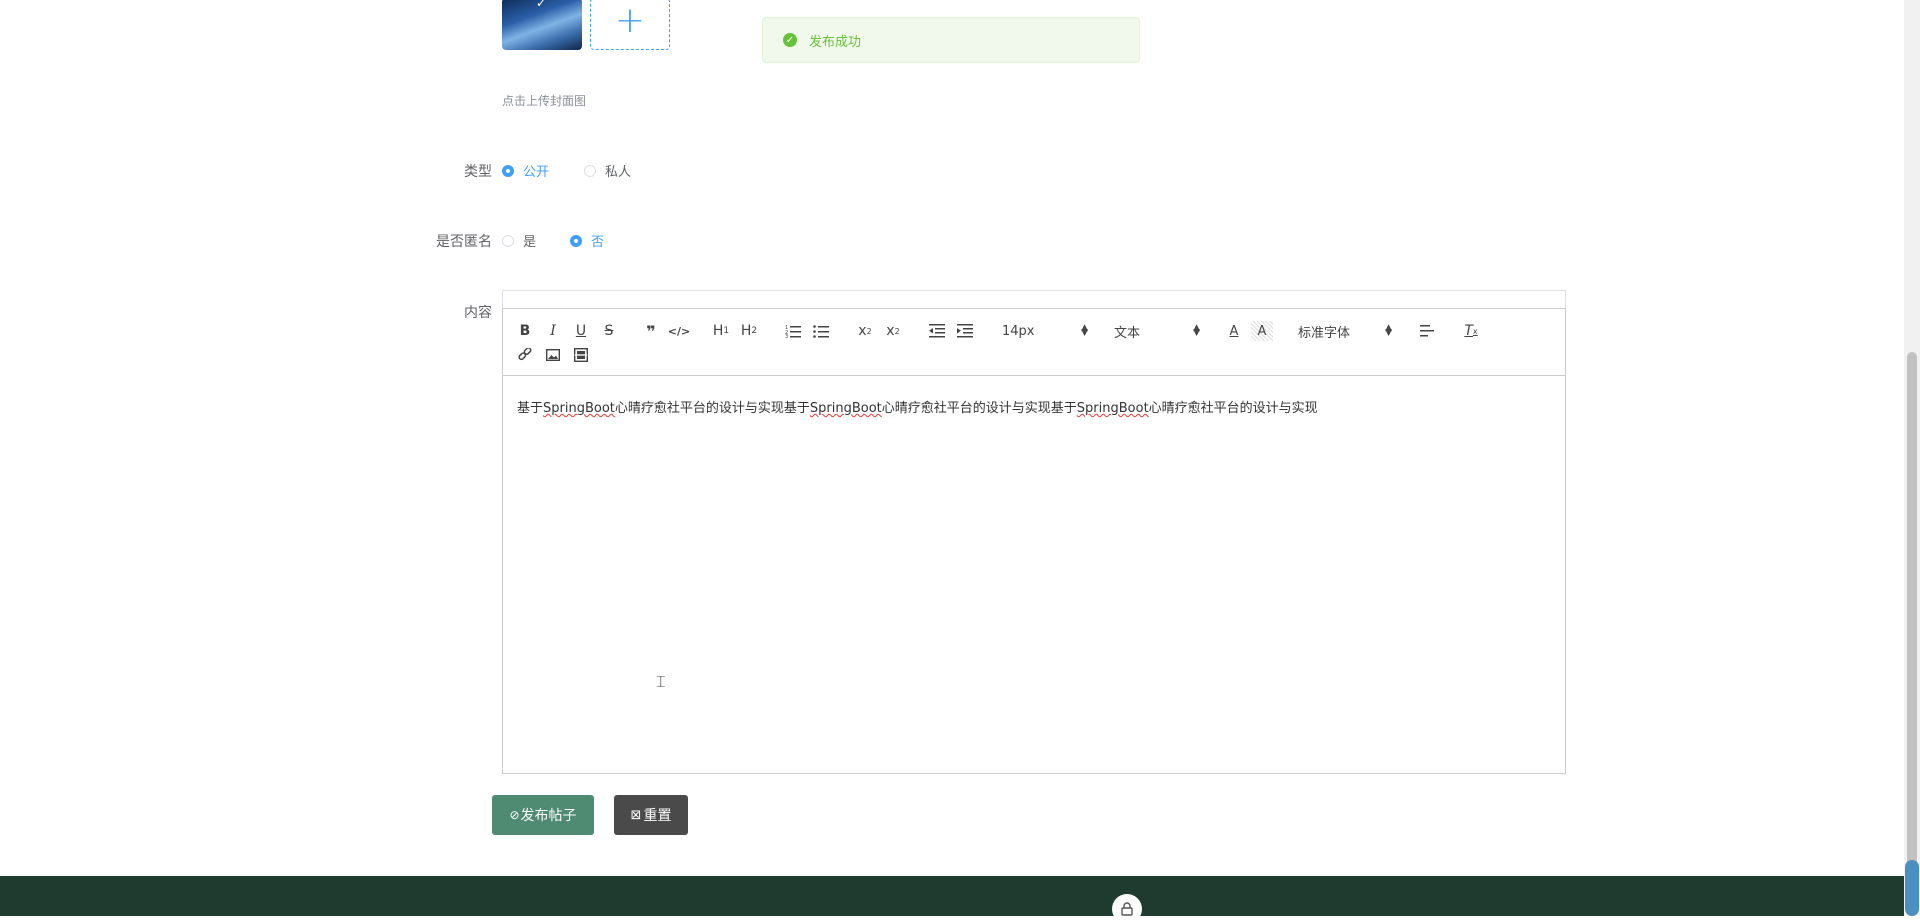 The image size is (1920, 924). What do you see at coordinates (749, 331) in the screenshot?
I see `h2-icon: H2` at bounding box center [749, 331].